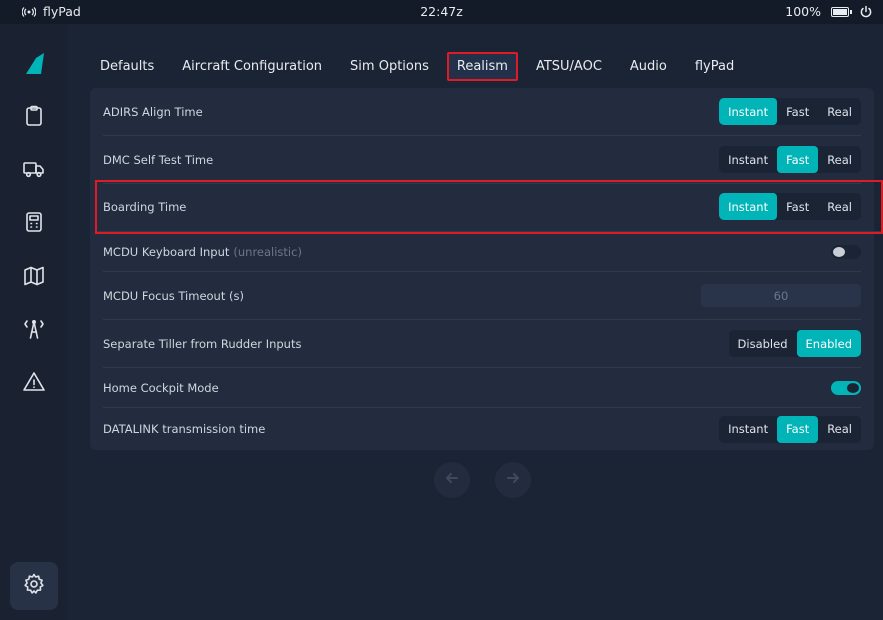 The width and height of the screenshot is (883, 620). What do you see at coordinates (648, 66) in the screenshot?
I see `tab-audio: Audio` at bounding box center [648, 66].